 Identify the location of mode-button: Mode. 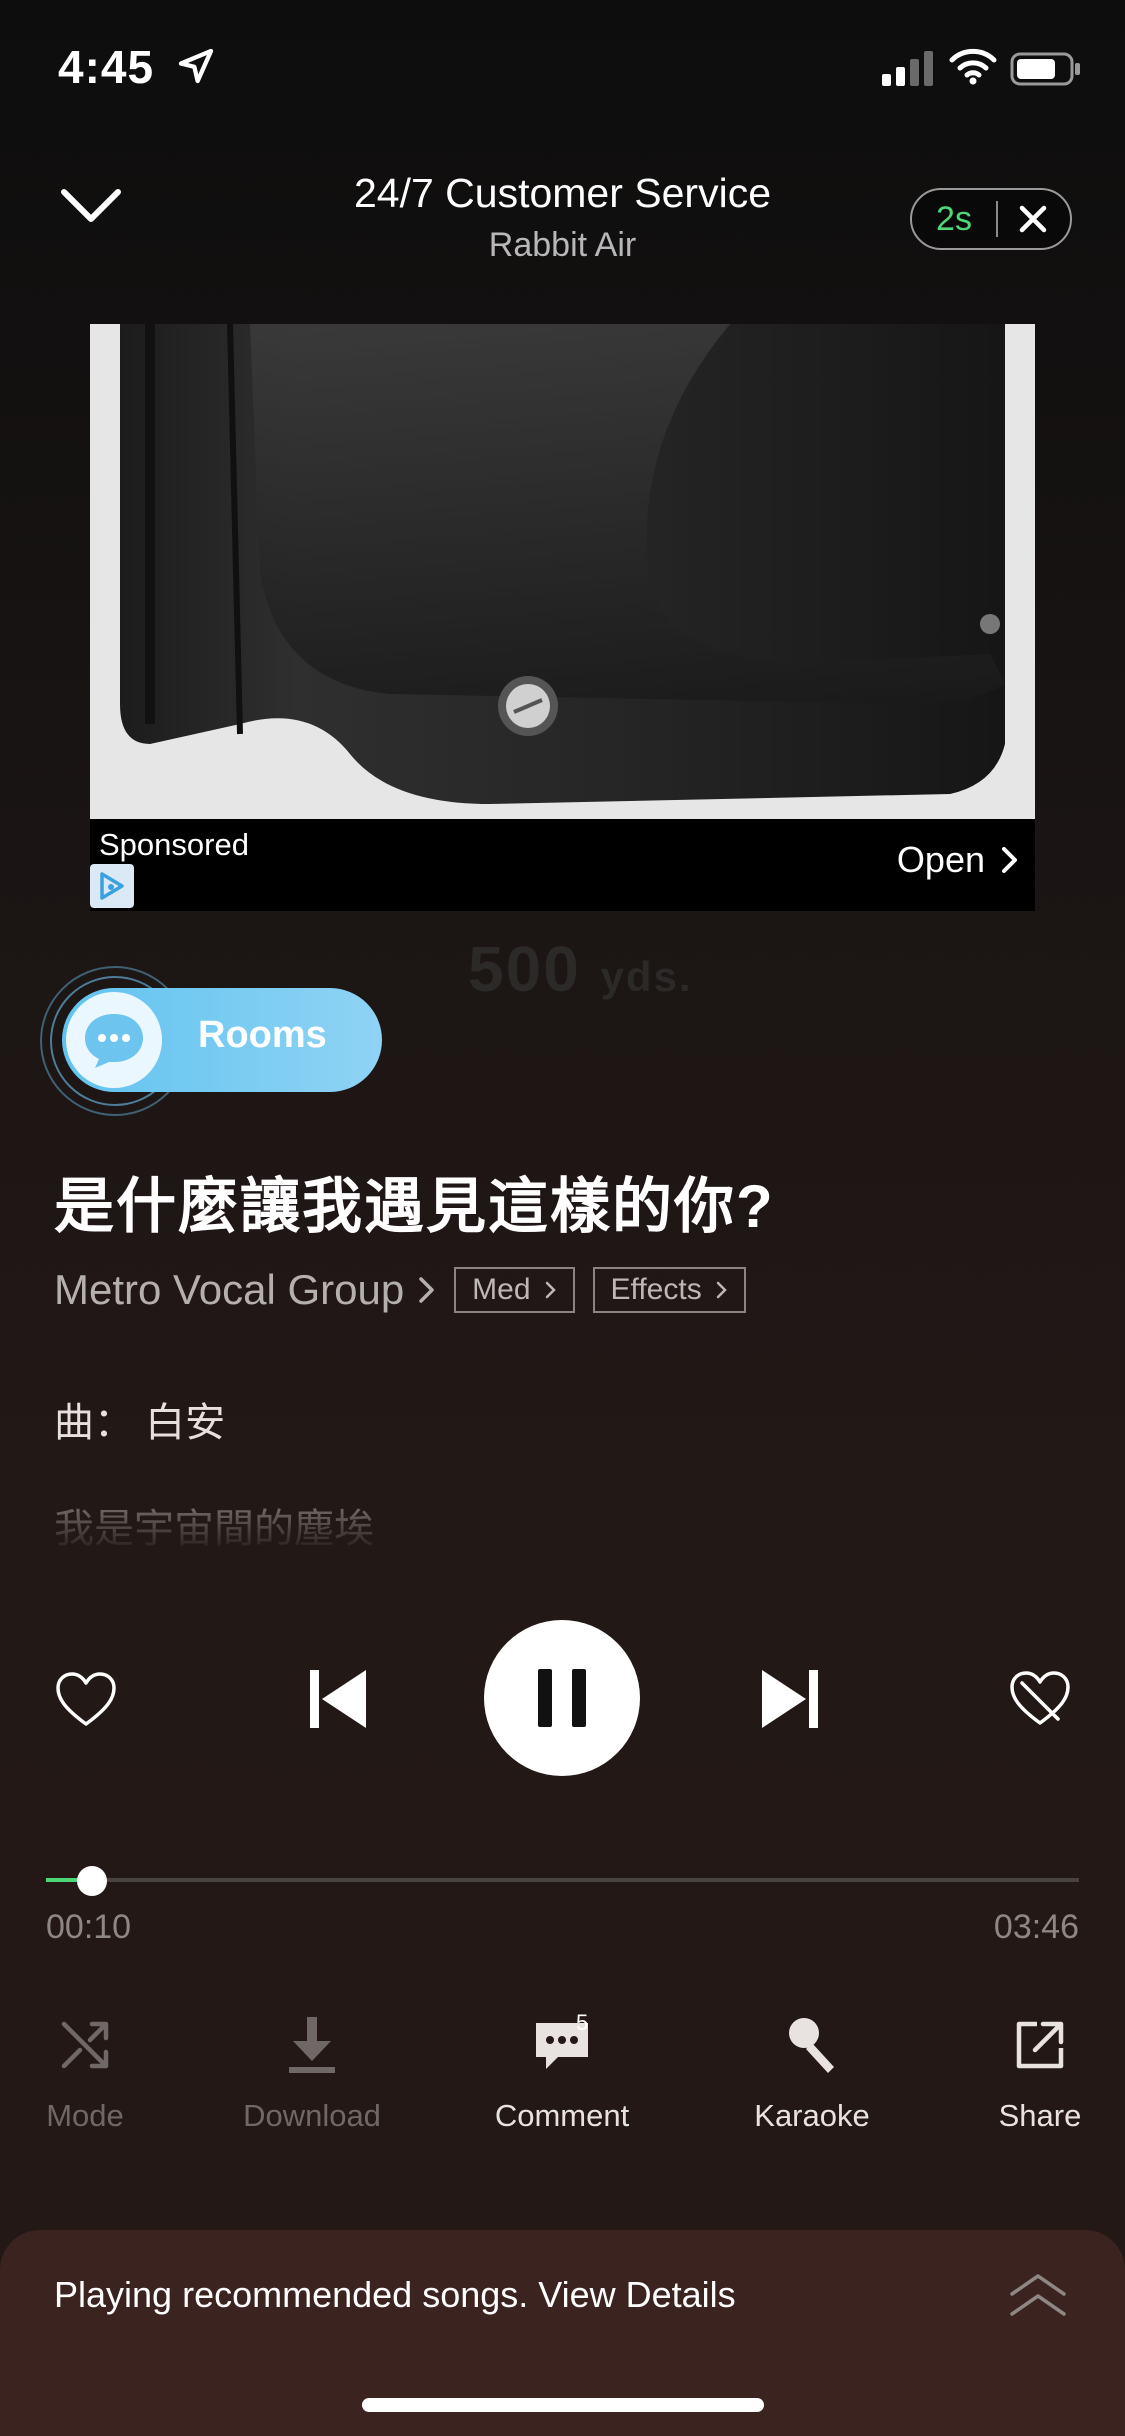
(92, 2072).